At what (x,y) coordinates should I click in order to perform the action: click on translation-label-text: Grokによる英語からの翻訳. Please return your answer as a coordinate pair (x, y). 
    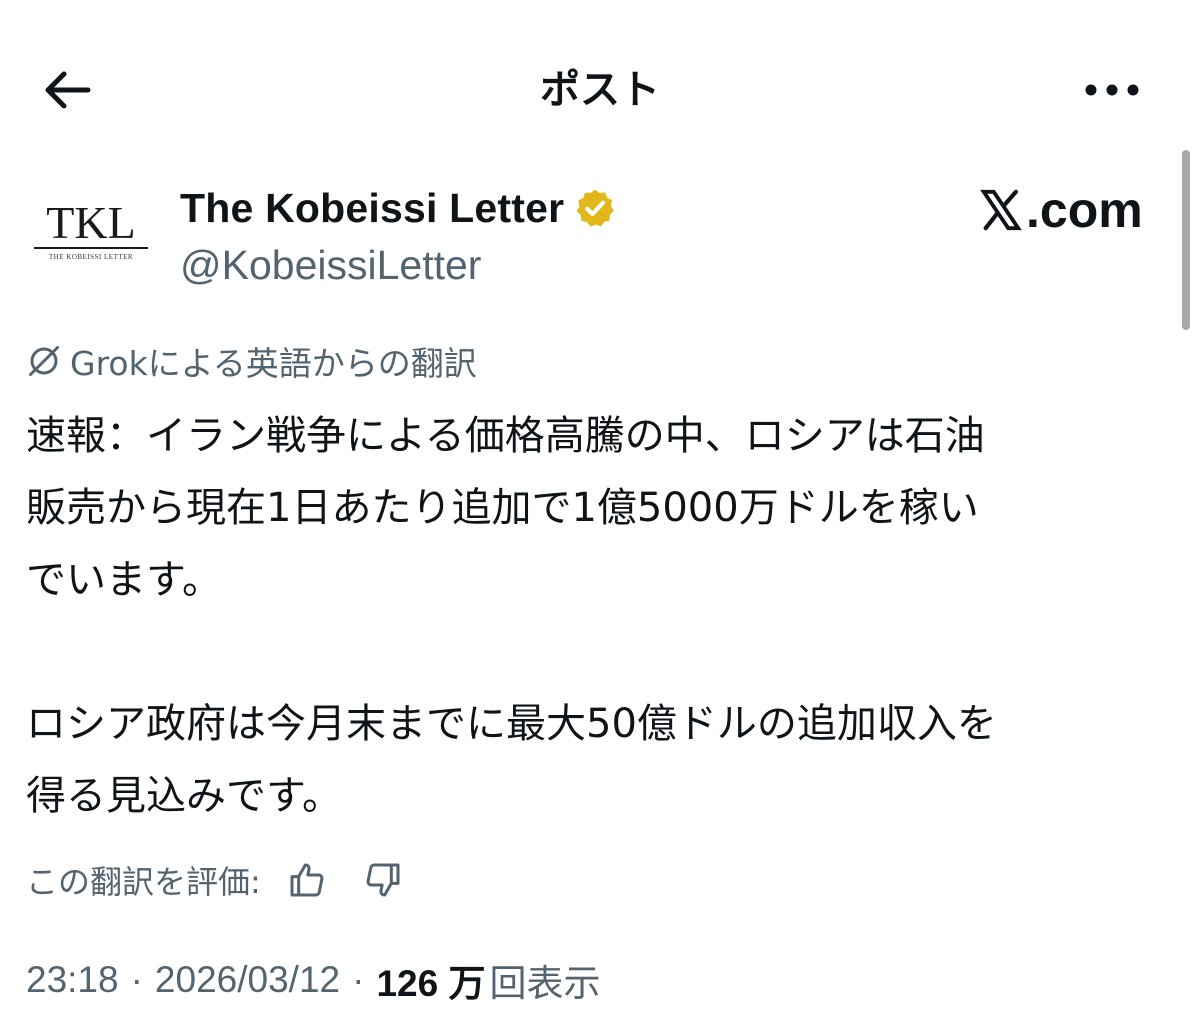
    Looking at the image, I should click on (273, 363).